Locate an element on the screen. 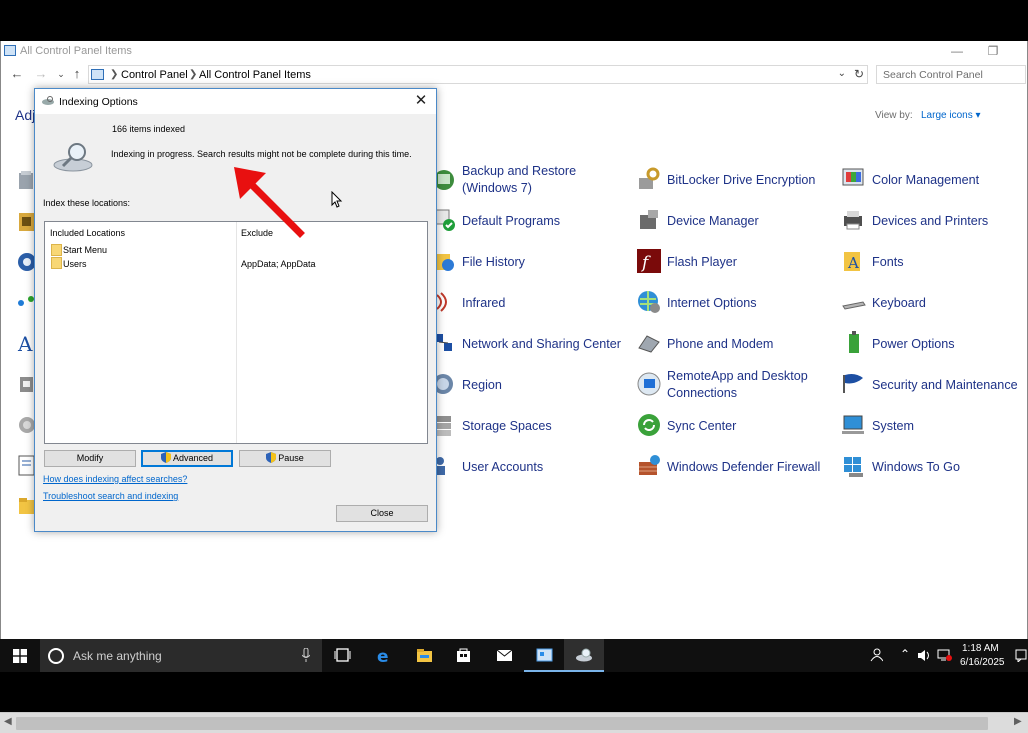 This screenshot has height=733, width=1028. cp-item-devices-printers: Devices and Printers is located at coordinates (934, 221).